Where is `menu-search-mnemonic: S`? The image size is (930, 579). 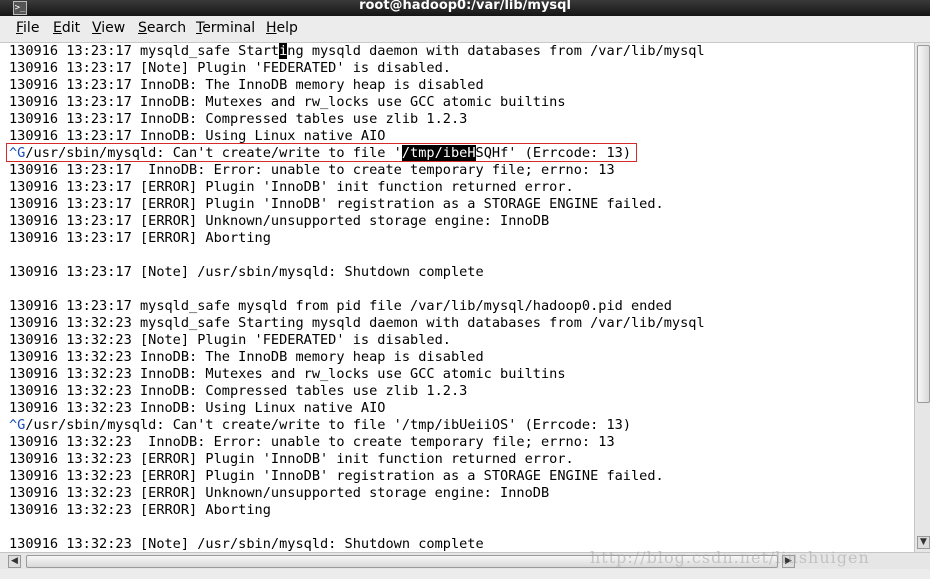 menu-search-mnemonic: S is located at coordinates (142, 28).